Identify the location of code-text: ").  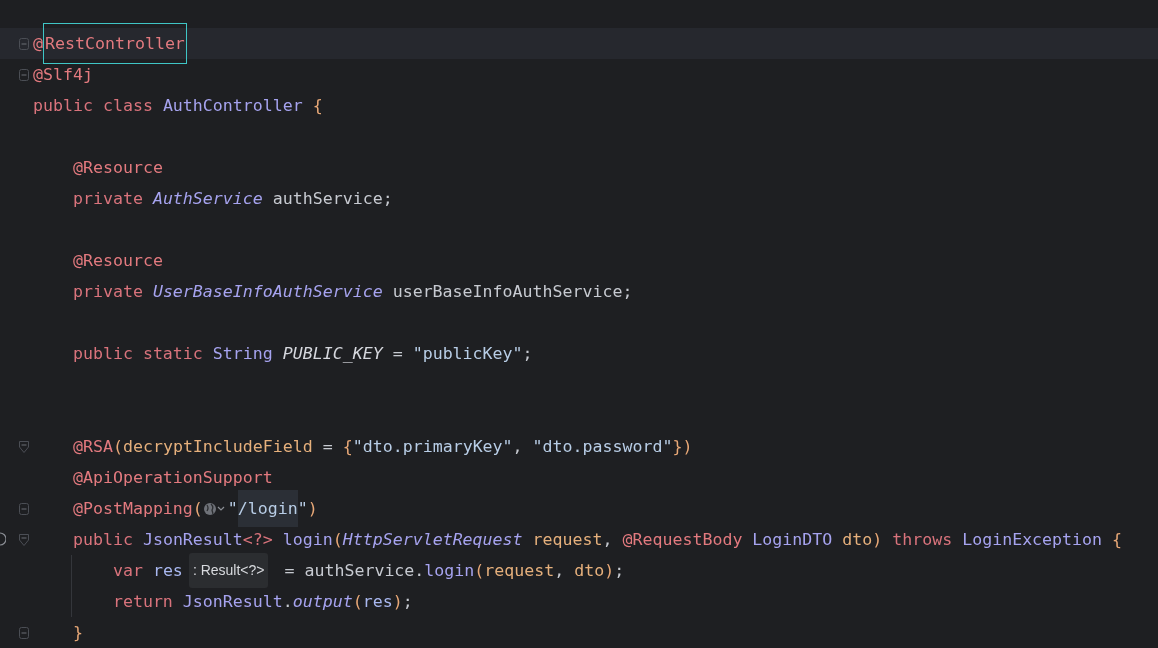
(307, 509).